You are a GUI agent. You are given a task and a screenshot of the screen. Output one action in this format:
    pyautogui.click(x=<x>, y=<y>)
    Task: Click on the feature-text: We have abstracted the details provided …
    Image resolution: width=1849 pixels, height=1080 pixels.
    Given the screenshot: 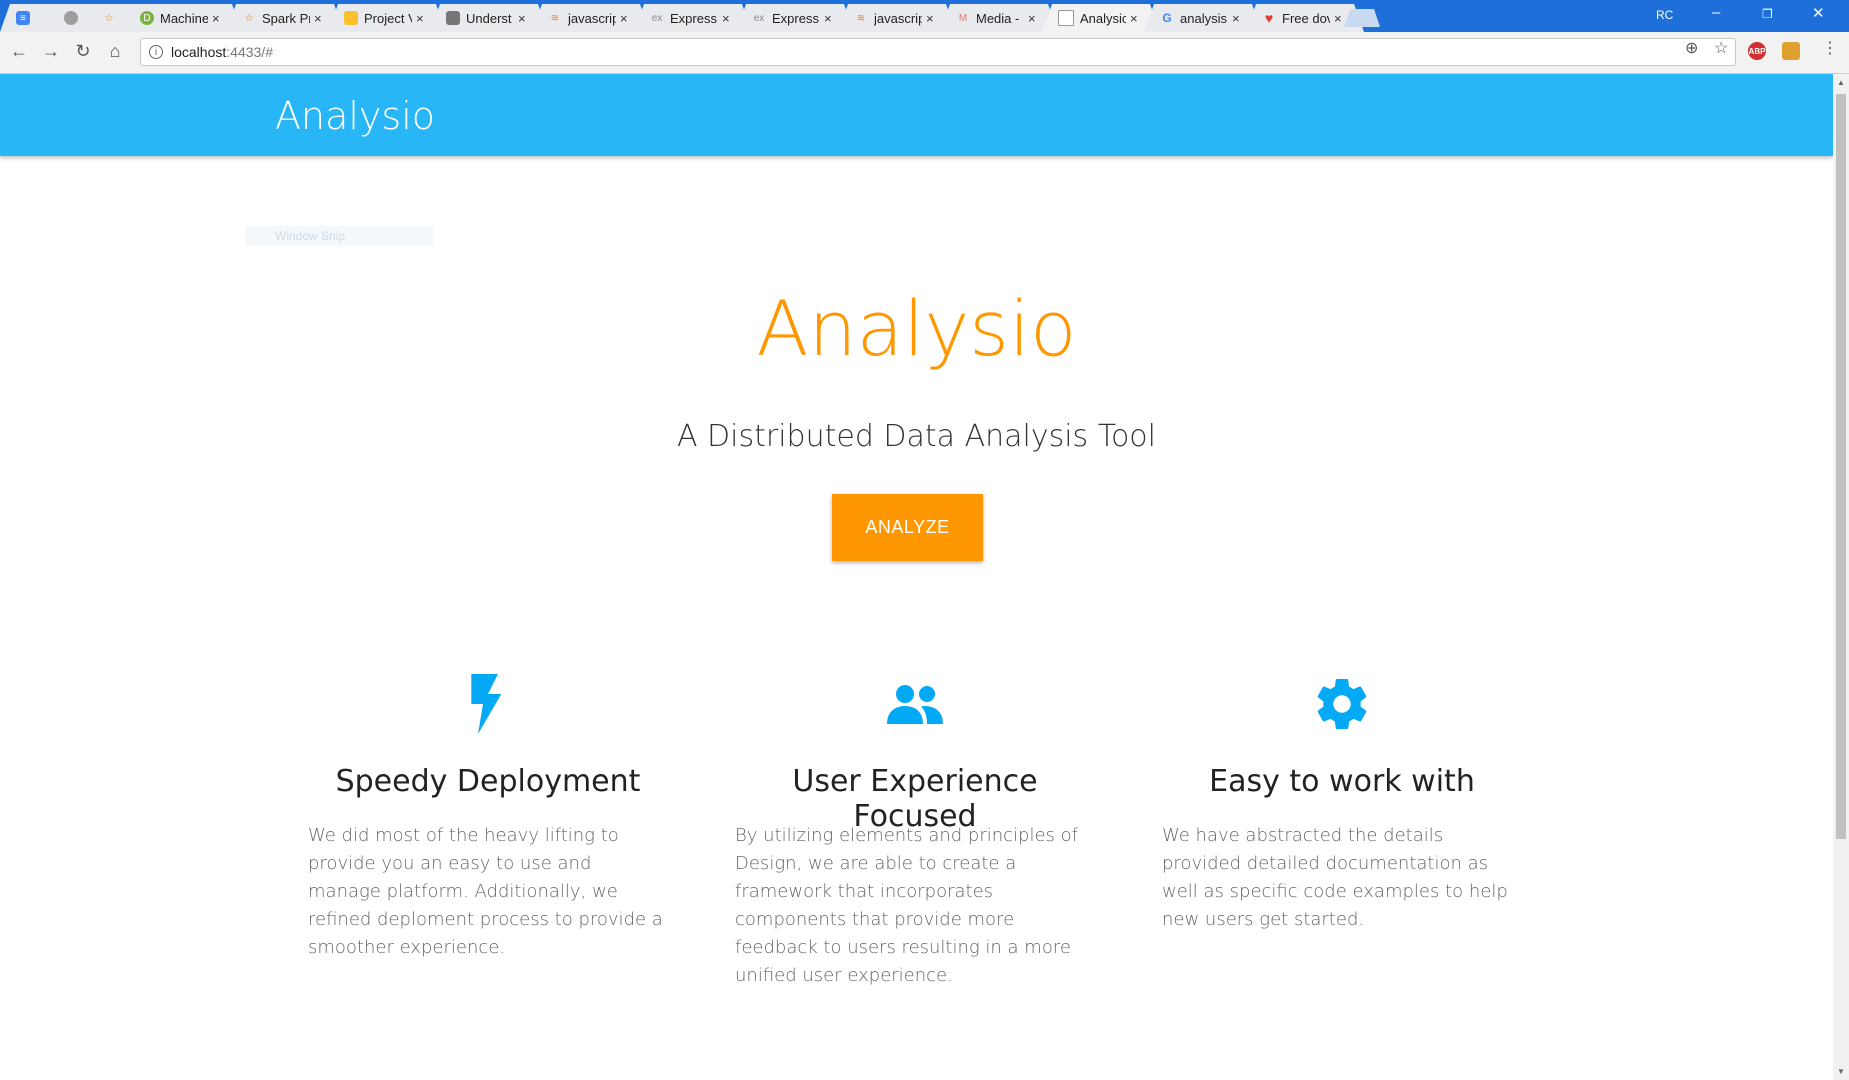 What is the action you would take?
    pyautogui.click(x=1335, y=877)
    